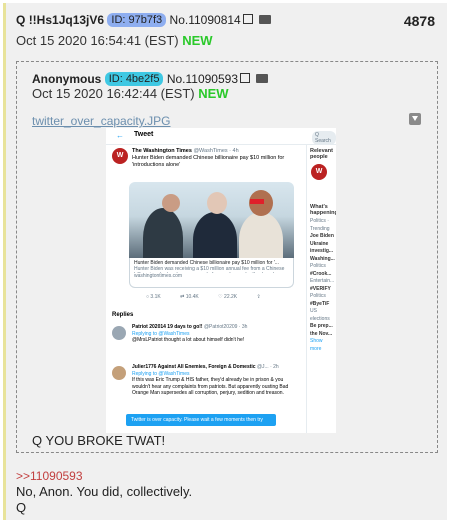 This screenshot has height=523, width=452. I want to click on reply-icon: ○, so click(147, 297).